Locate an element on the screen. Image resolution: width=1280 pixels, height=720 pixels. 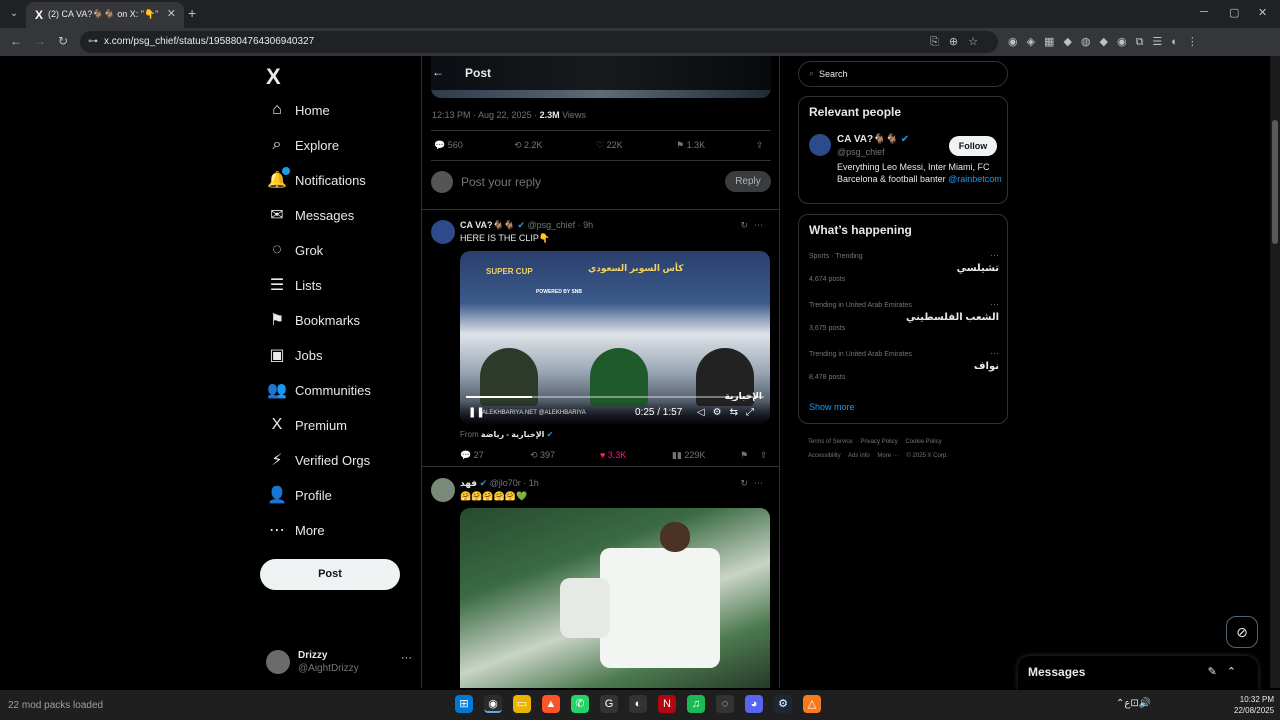
minimize-button: ─ is located at coordinates (1204, 12).